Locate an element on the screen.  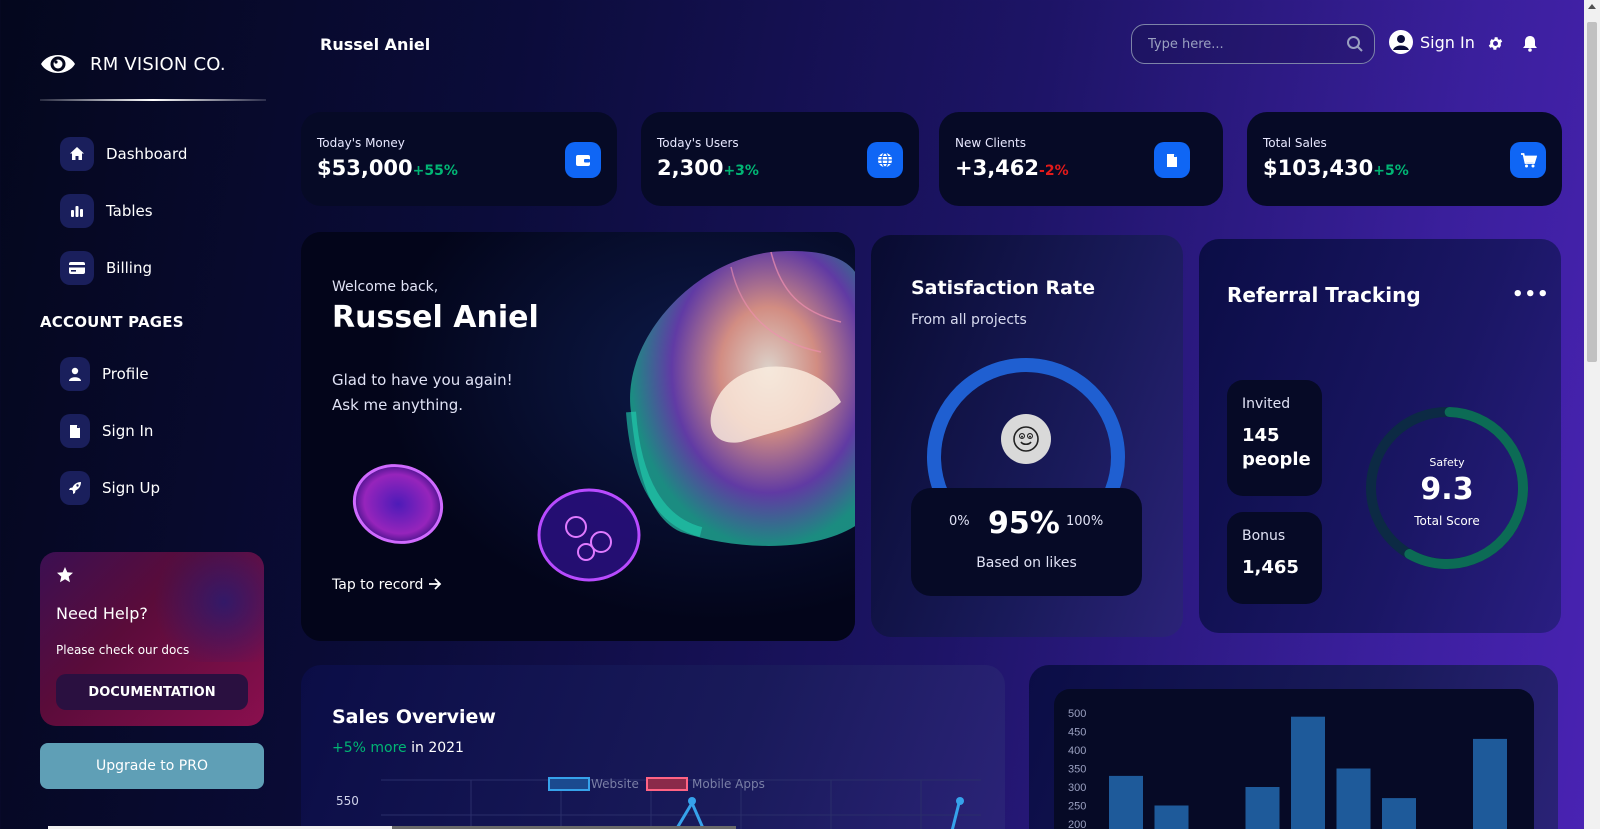
credit-card-icon is located at coordinates (77, 268).